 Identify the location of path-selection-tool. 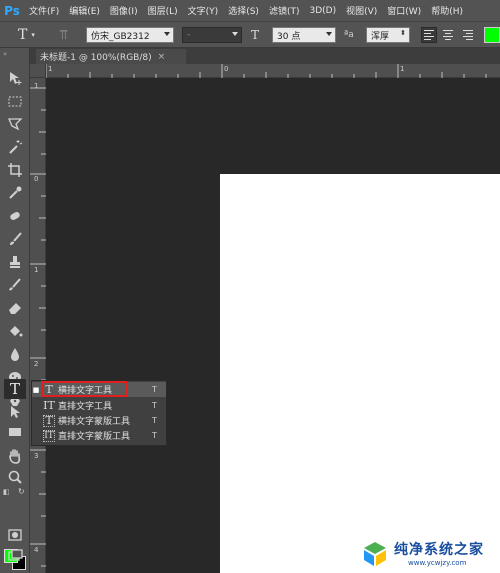
(15, 412).